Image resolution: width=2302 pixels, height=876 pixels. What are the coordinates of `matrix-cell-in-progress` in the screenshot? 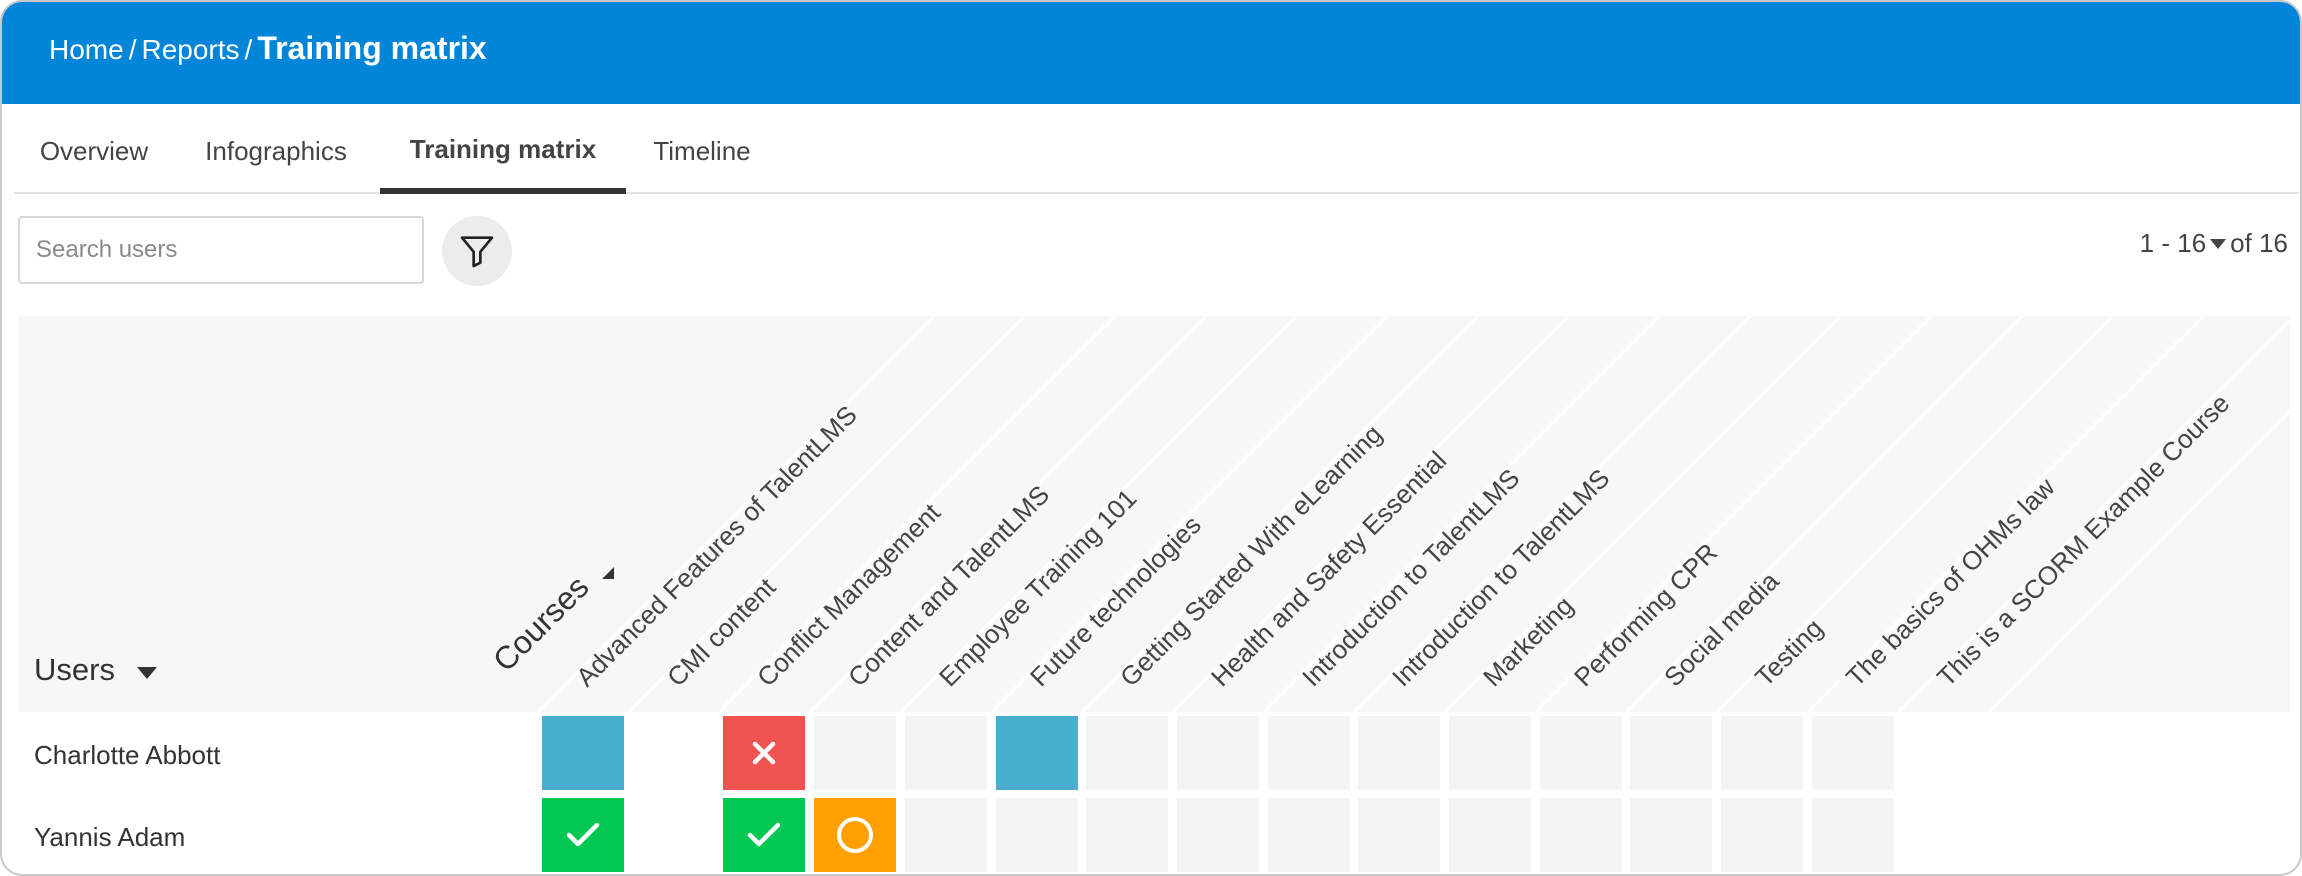 It's located at (855, 835).